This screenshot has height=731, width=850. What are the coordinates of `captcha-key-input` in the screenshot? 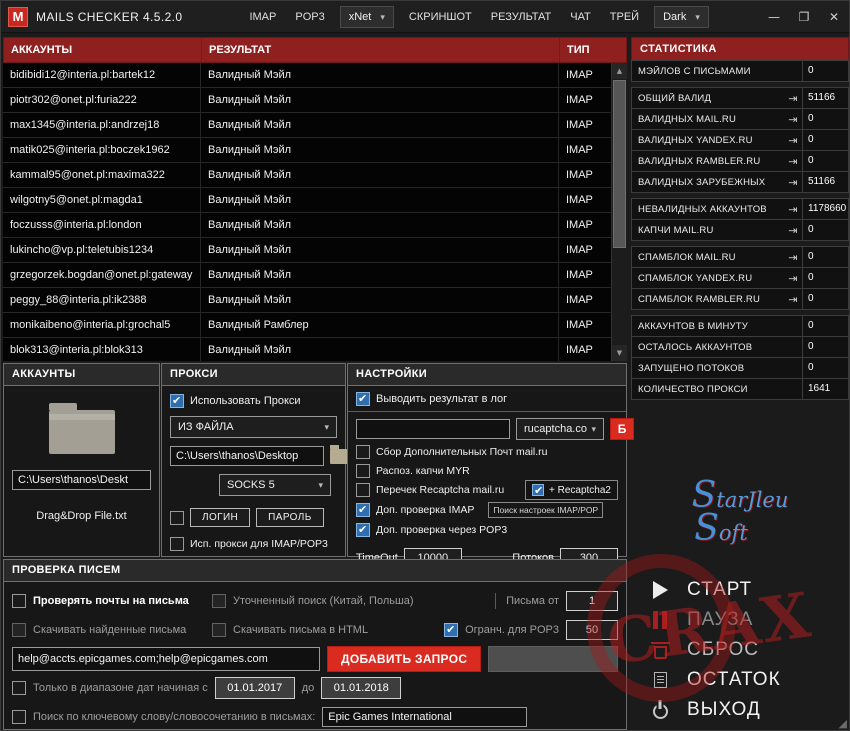 It's located at (433, 429).